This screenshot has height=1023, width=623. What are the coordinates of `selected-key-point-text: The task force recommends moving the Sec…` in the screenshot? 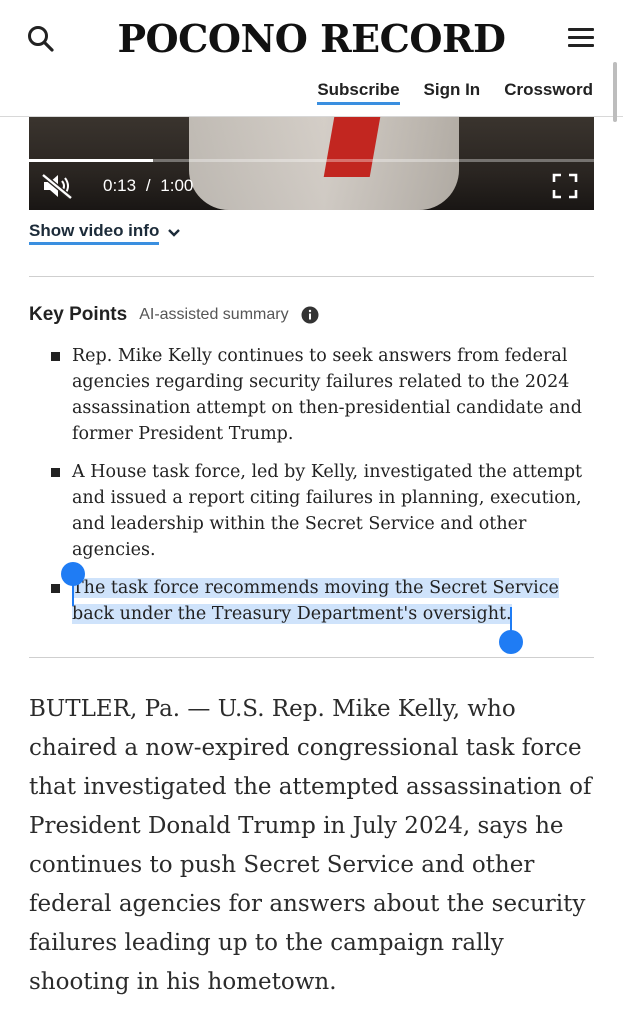 It's located at (315, 601).